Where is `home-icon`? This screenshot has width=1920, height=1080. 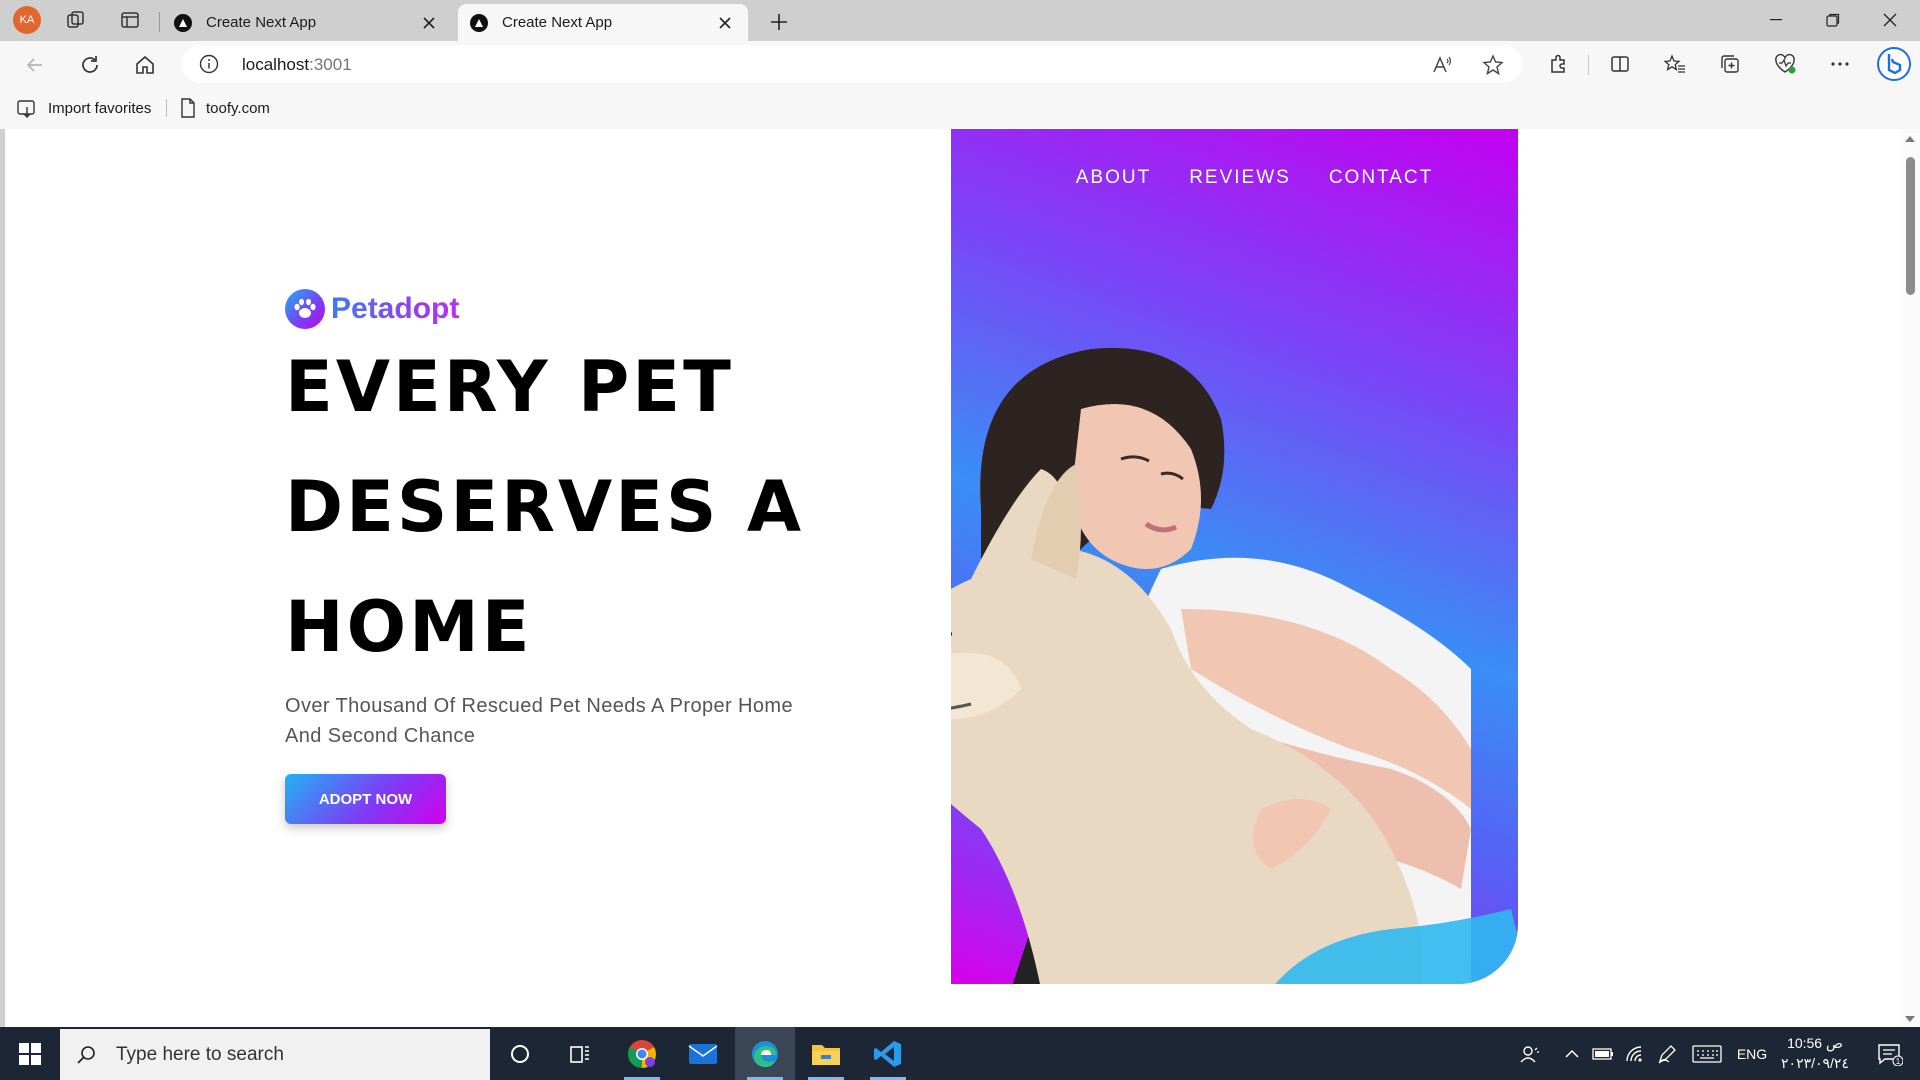 home-icon is located at coordinates (145, 65).